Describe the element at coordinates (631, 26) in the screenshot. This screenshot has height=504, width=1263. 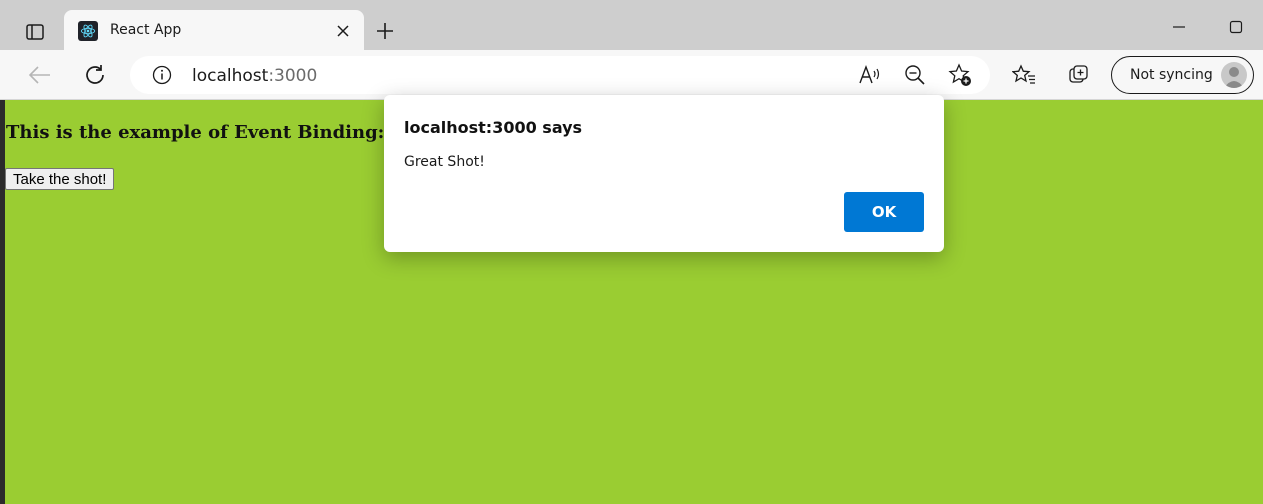
I see `tab-strip: React App` at that location.